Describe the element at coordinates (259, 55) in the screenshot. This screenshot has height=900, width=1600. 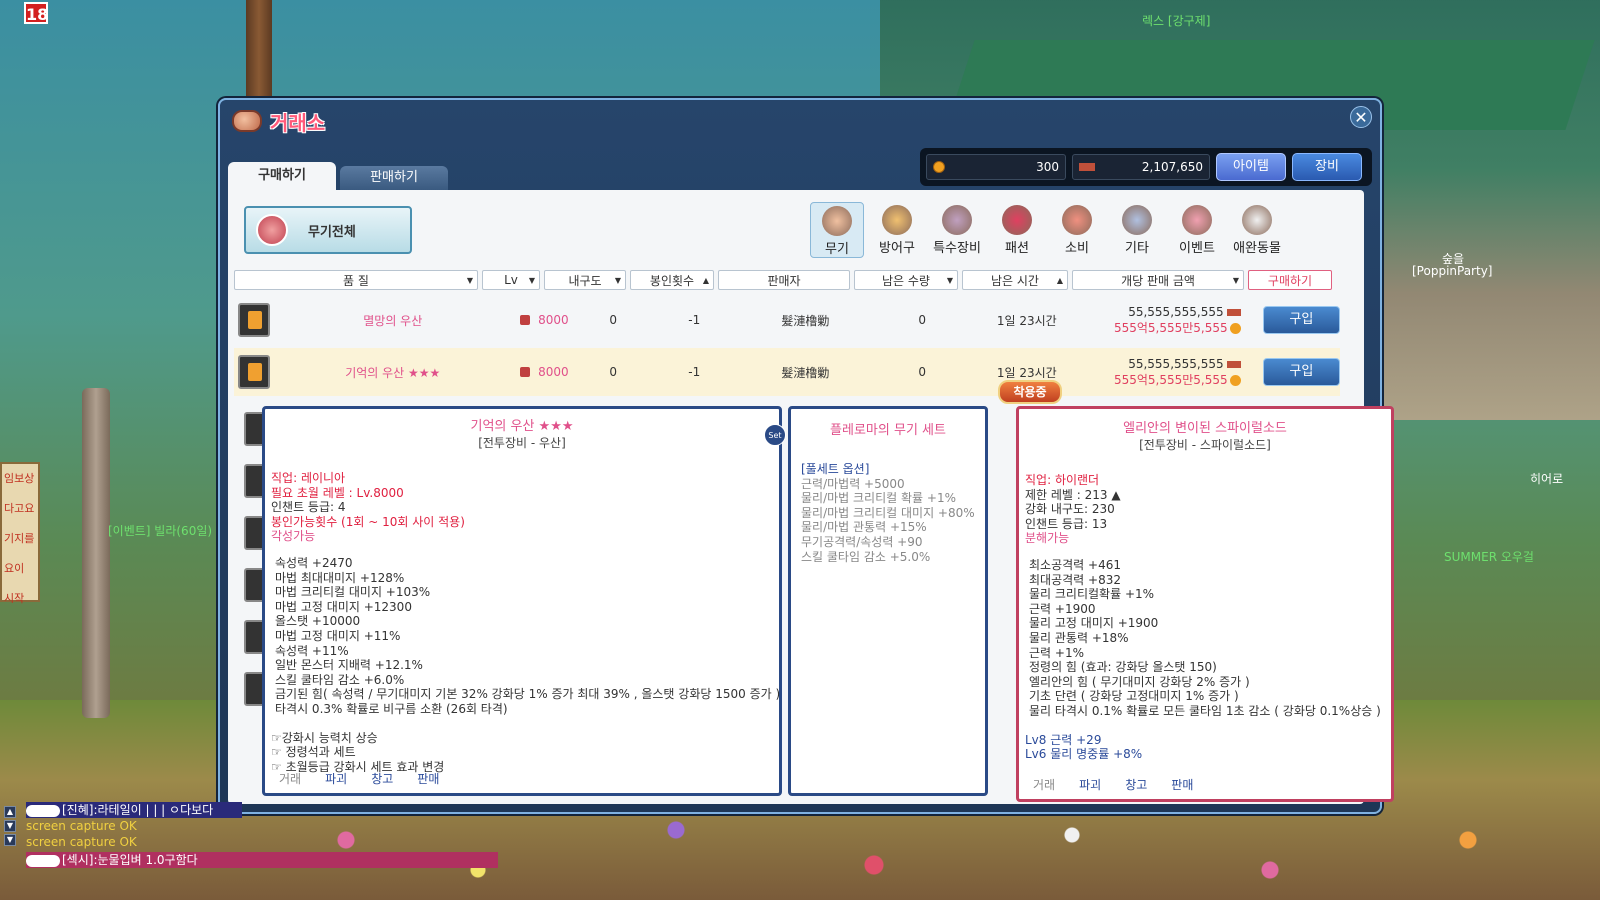
I see `wooden-pole` at that location.